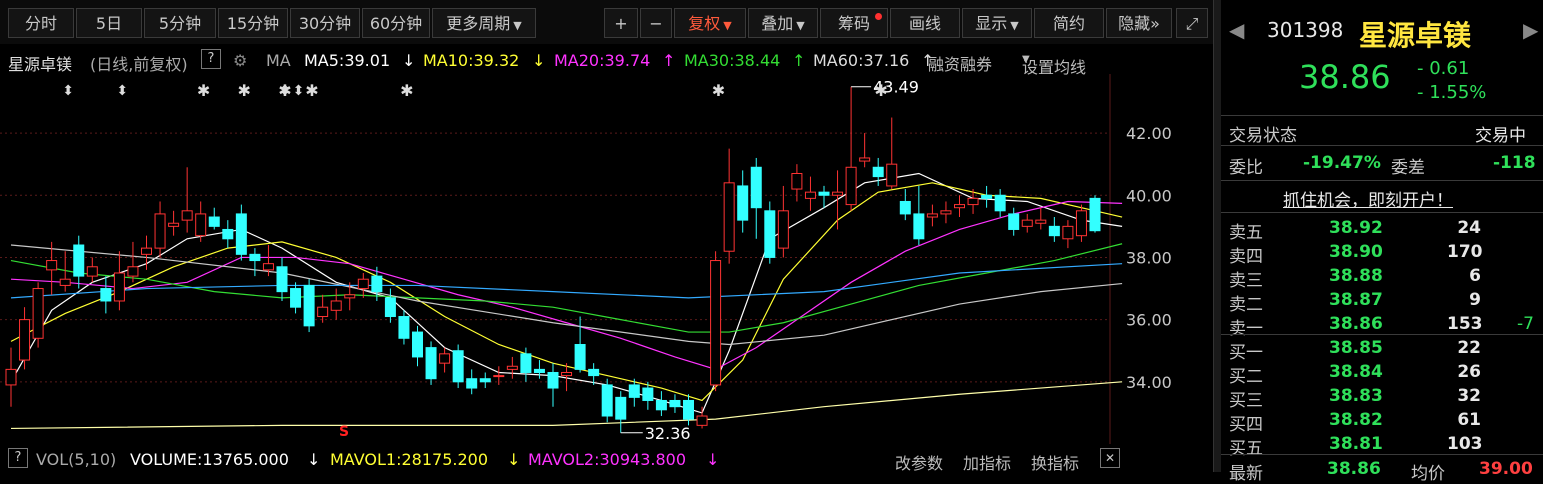 Image resolution: width=1543 pixels, height=484 pixels. Describe the element at coordinates (991, 23) in the screenshot. I see `display-label: 显示` at that location.